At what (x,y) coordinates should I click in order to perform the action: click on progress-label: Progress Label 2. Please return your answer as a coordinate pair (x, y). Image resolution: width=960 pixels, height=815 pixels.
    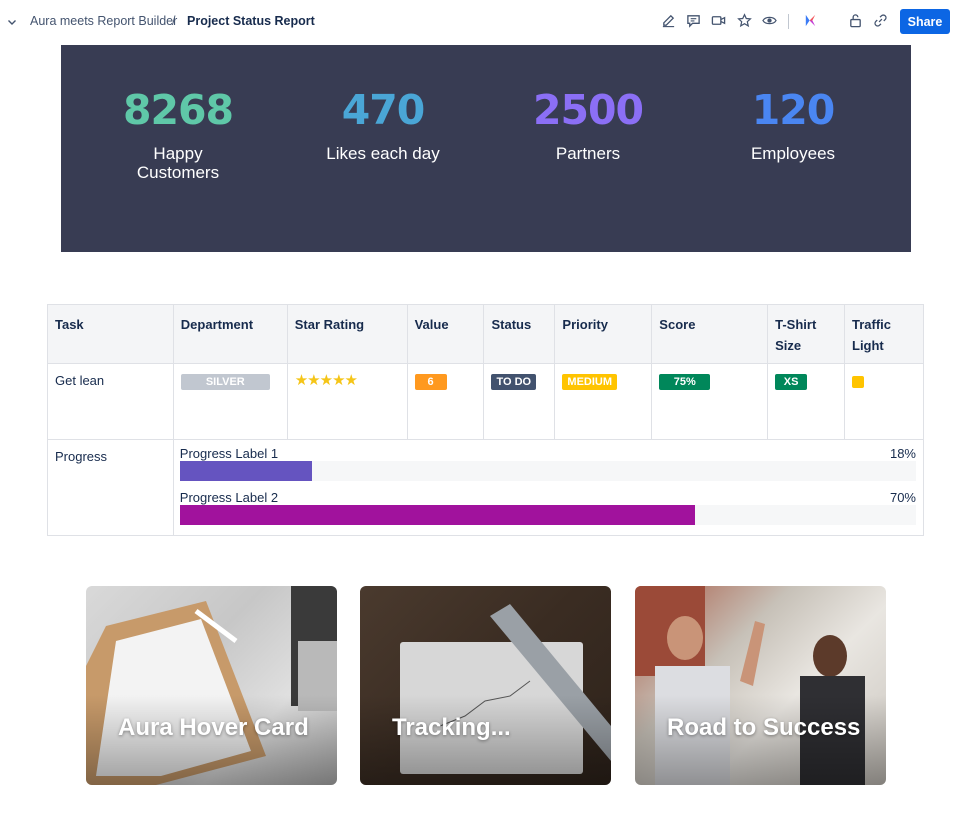
    Looking at the image, I should click on (229, 497).